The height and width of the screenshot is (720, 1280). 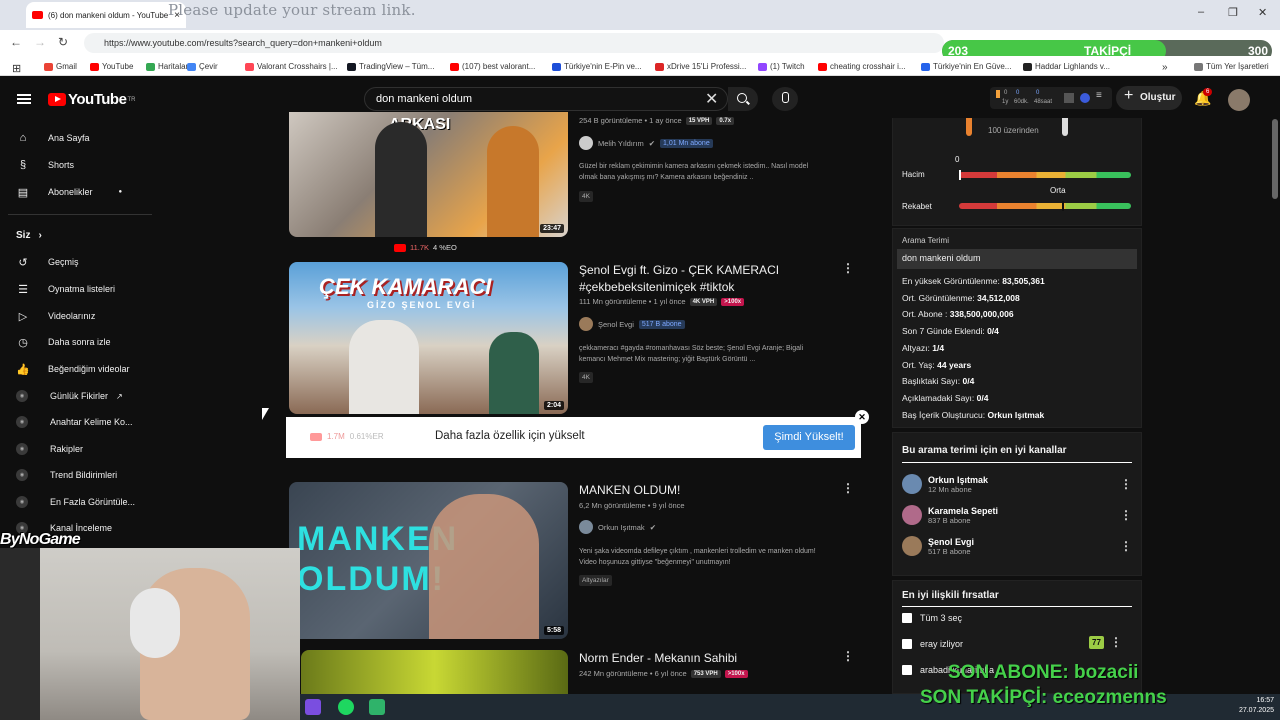 What do you see at coordinates (346, 707) in the screenshot?
I see `spotify-icon` at bounding box center [346, 707].